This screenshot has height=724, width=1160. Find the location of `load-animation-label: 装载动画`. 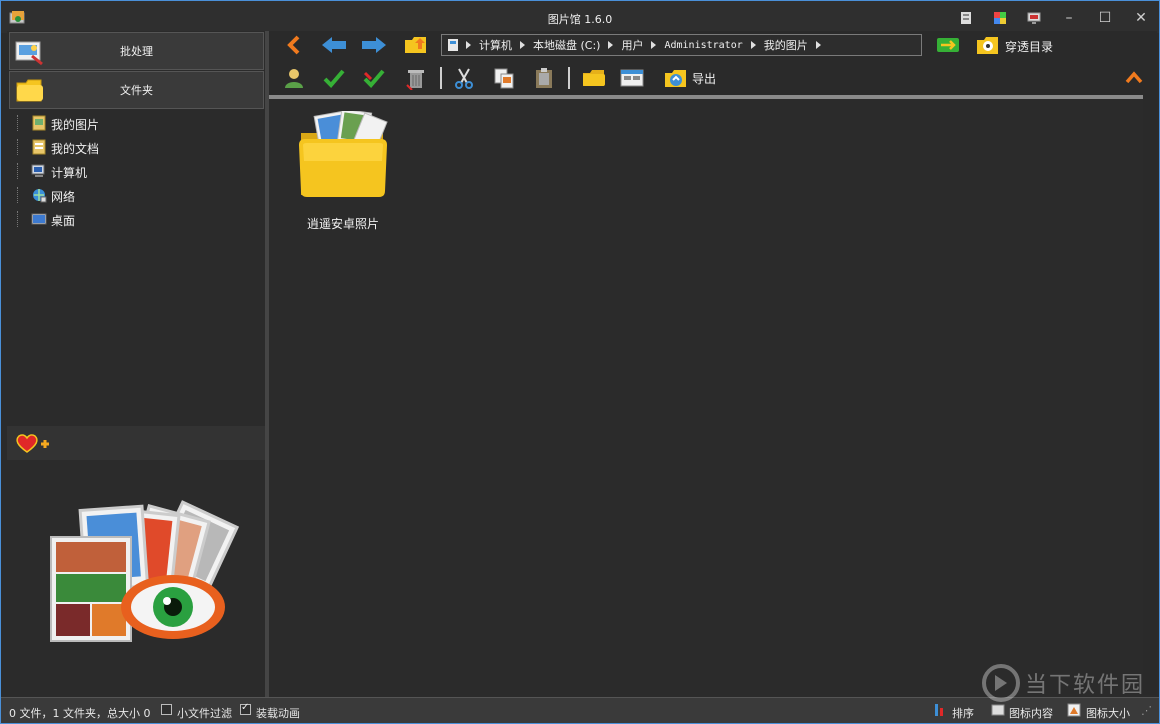

load-animation-label: 装载动画 is located at coordinates (278, 713).